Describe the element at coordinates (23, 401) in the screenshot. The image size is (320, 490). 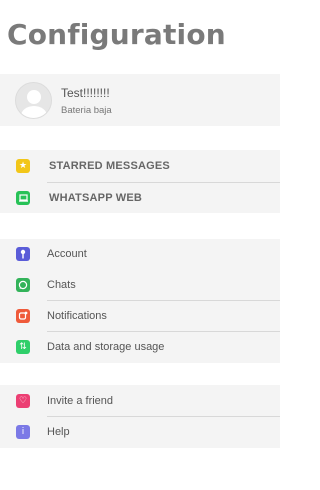
I see `heart-icon: ♡` at that location.